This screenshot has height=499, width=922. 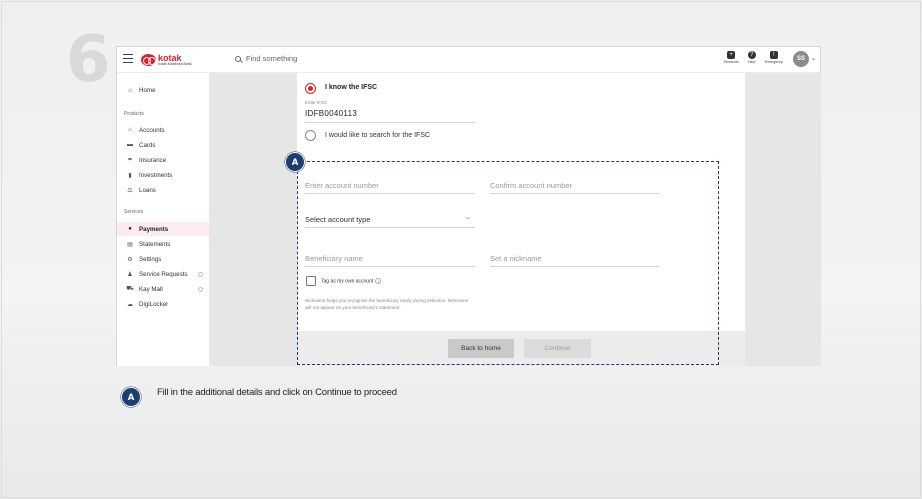 What do you see at coordinates (131, 397) in the screenshot?
I see `instruction-badge: A` at bounding box center [131, 397].